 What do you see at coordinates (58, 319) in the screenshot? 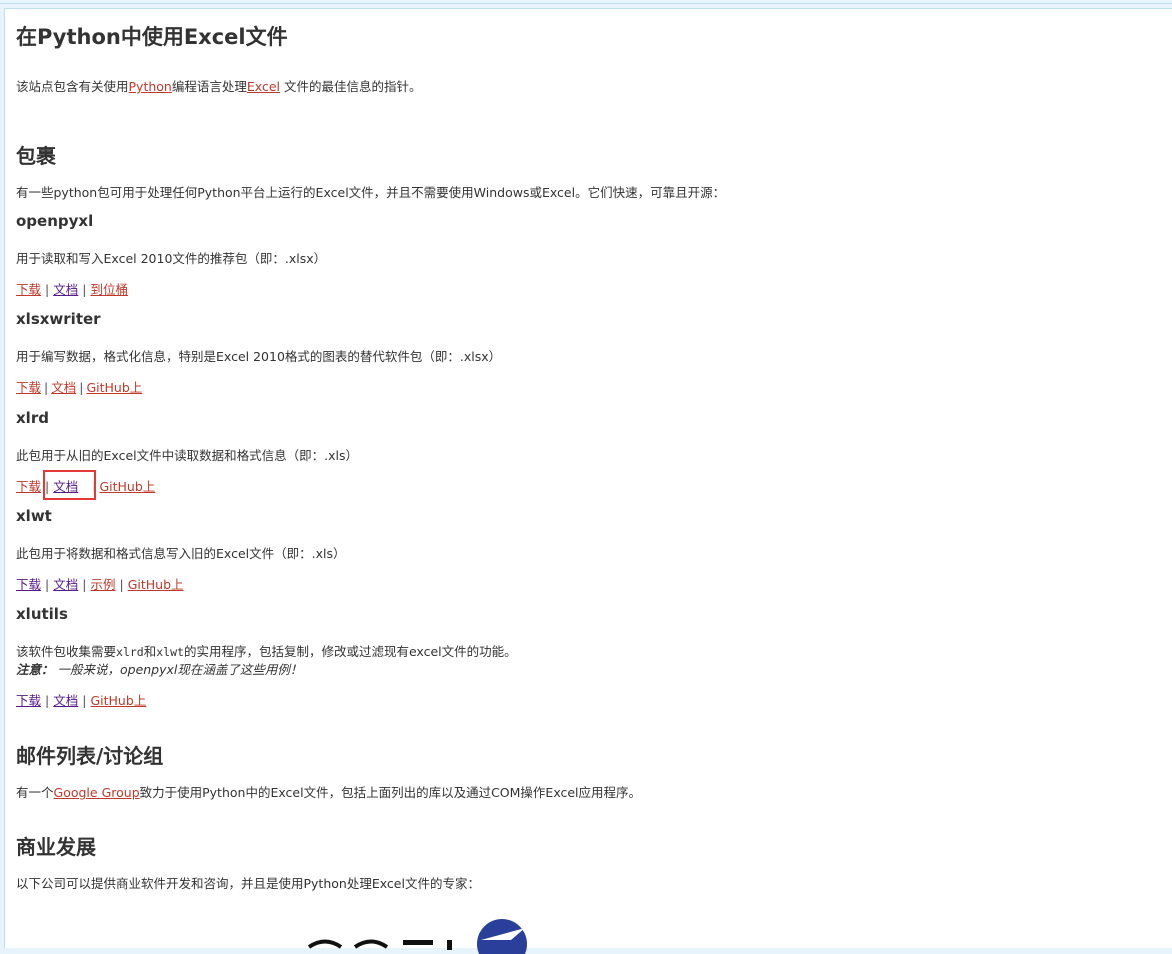
I see `package-name-xlsxwriter: xlsxwriter` at bounding box center [58, 319].